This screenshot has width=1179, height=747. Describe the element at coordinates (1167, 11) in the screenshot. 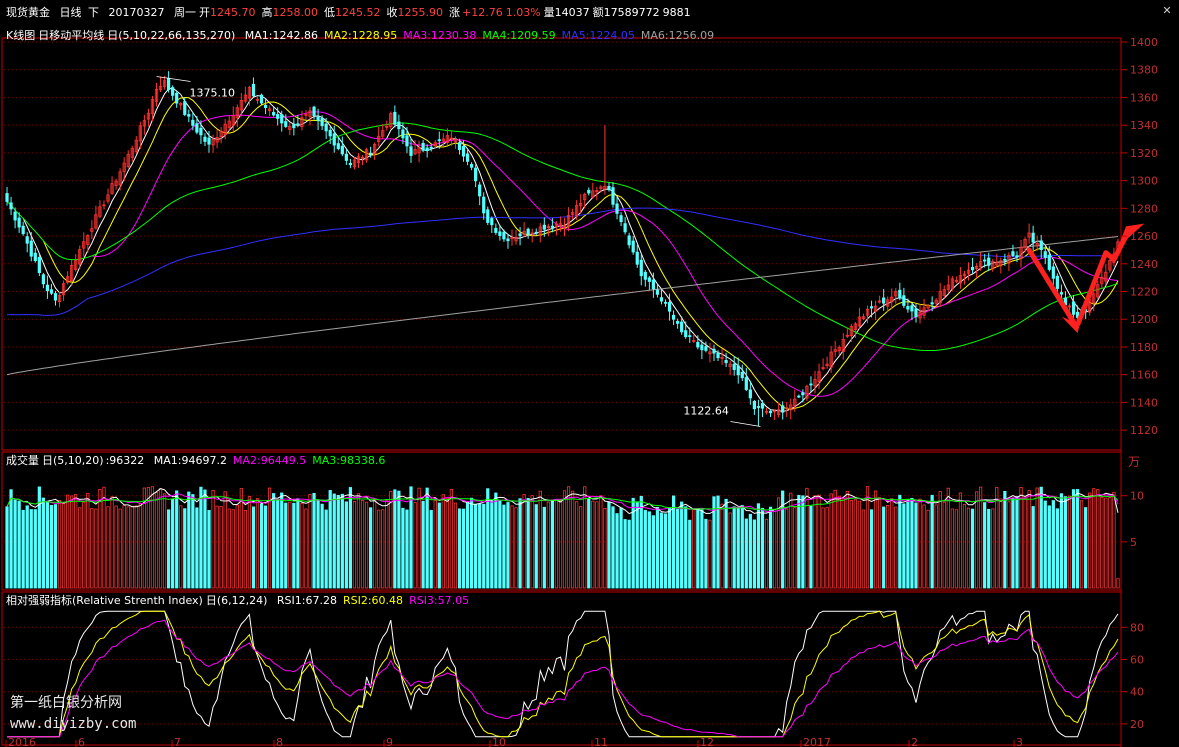

I see `close-x-icon: ✕` at that location.